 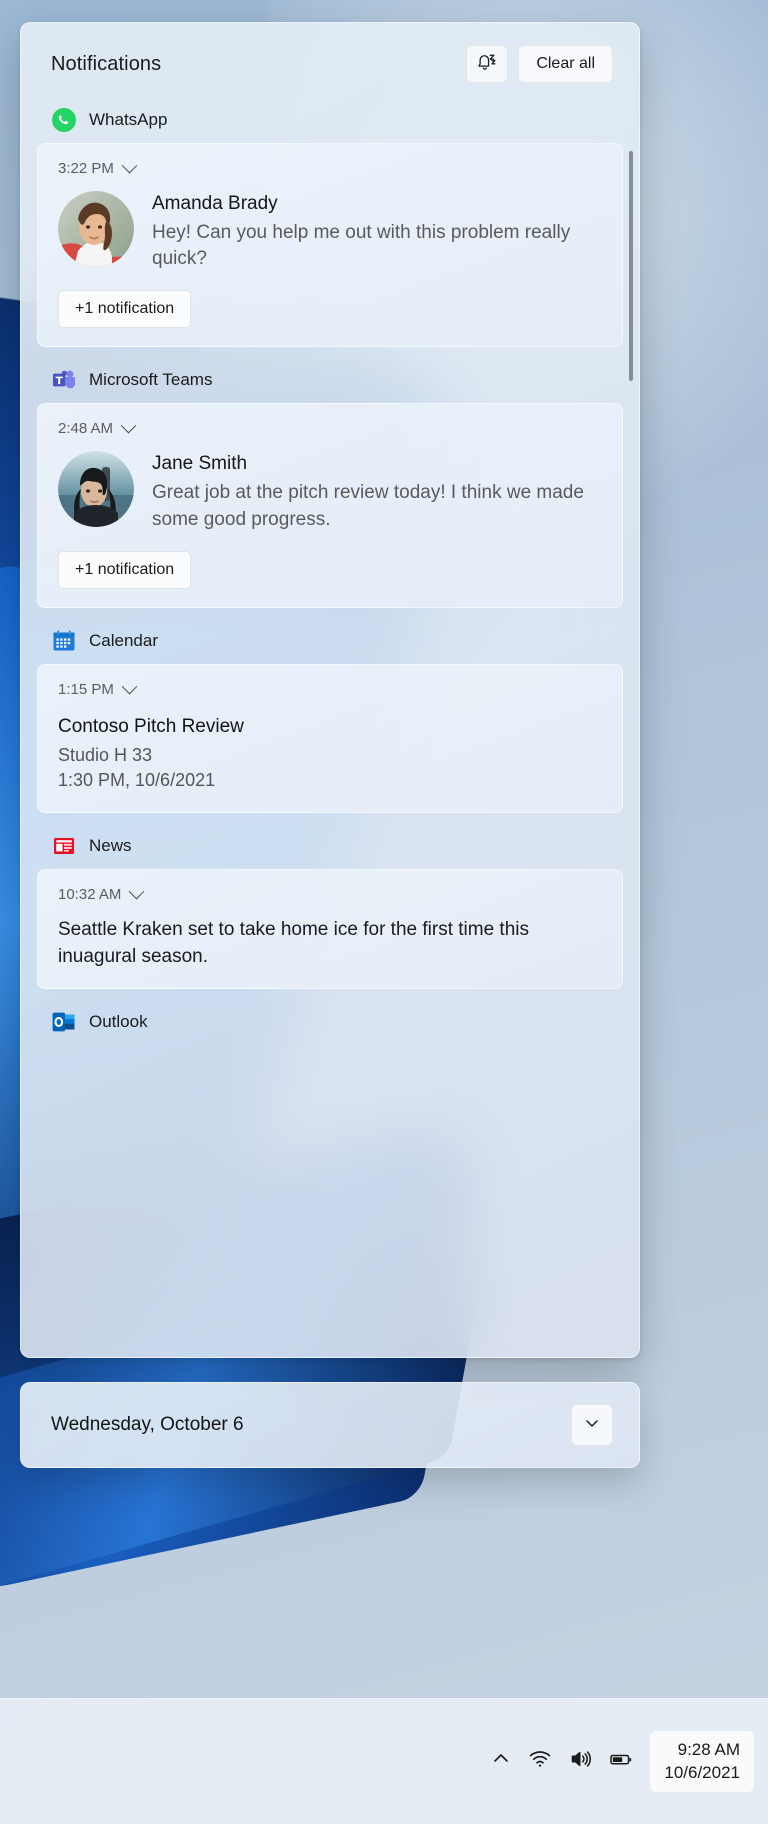 I want to click on notification-time: 3:22 PM, so click(x=86, y=168).